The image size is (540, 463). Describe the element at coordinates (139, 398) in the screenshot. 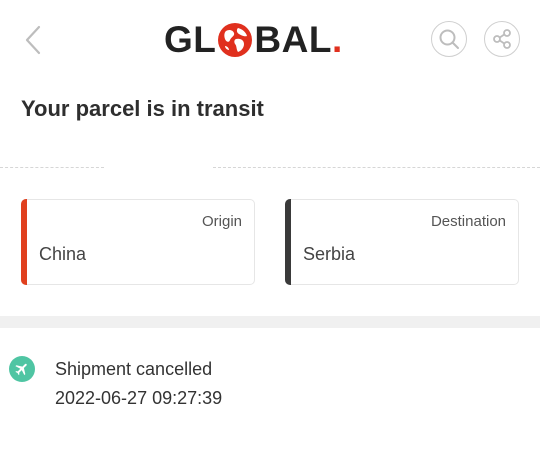

I see `event-timestamp: 2022-06-27 09:27:39` at that location.